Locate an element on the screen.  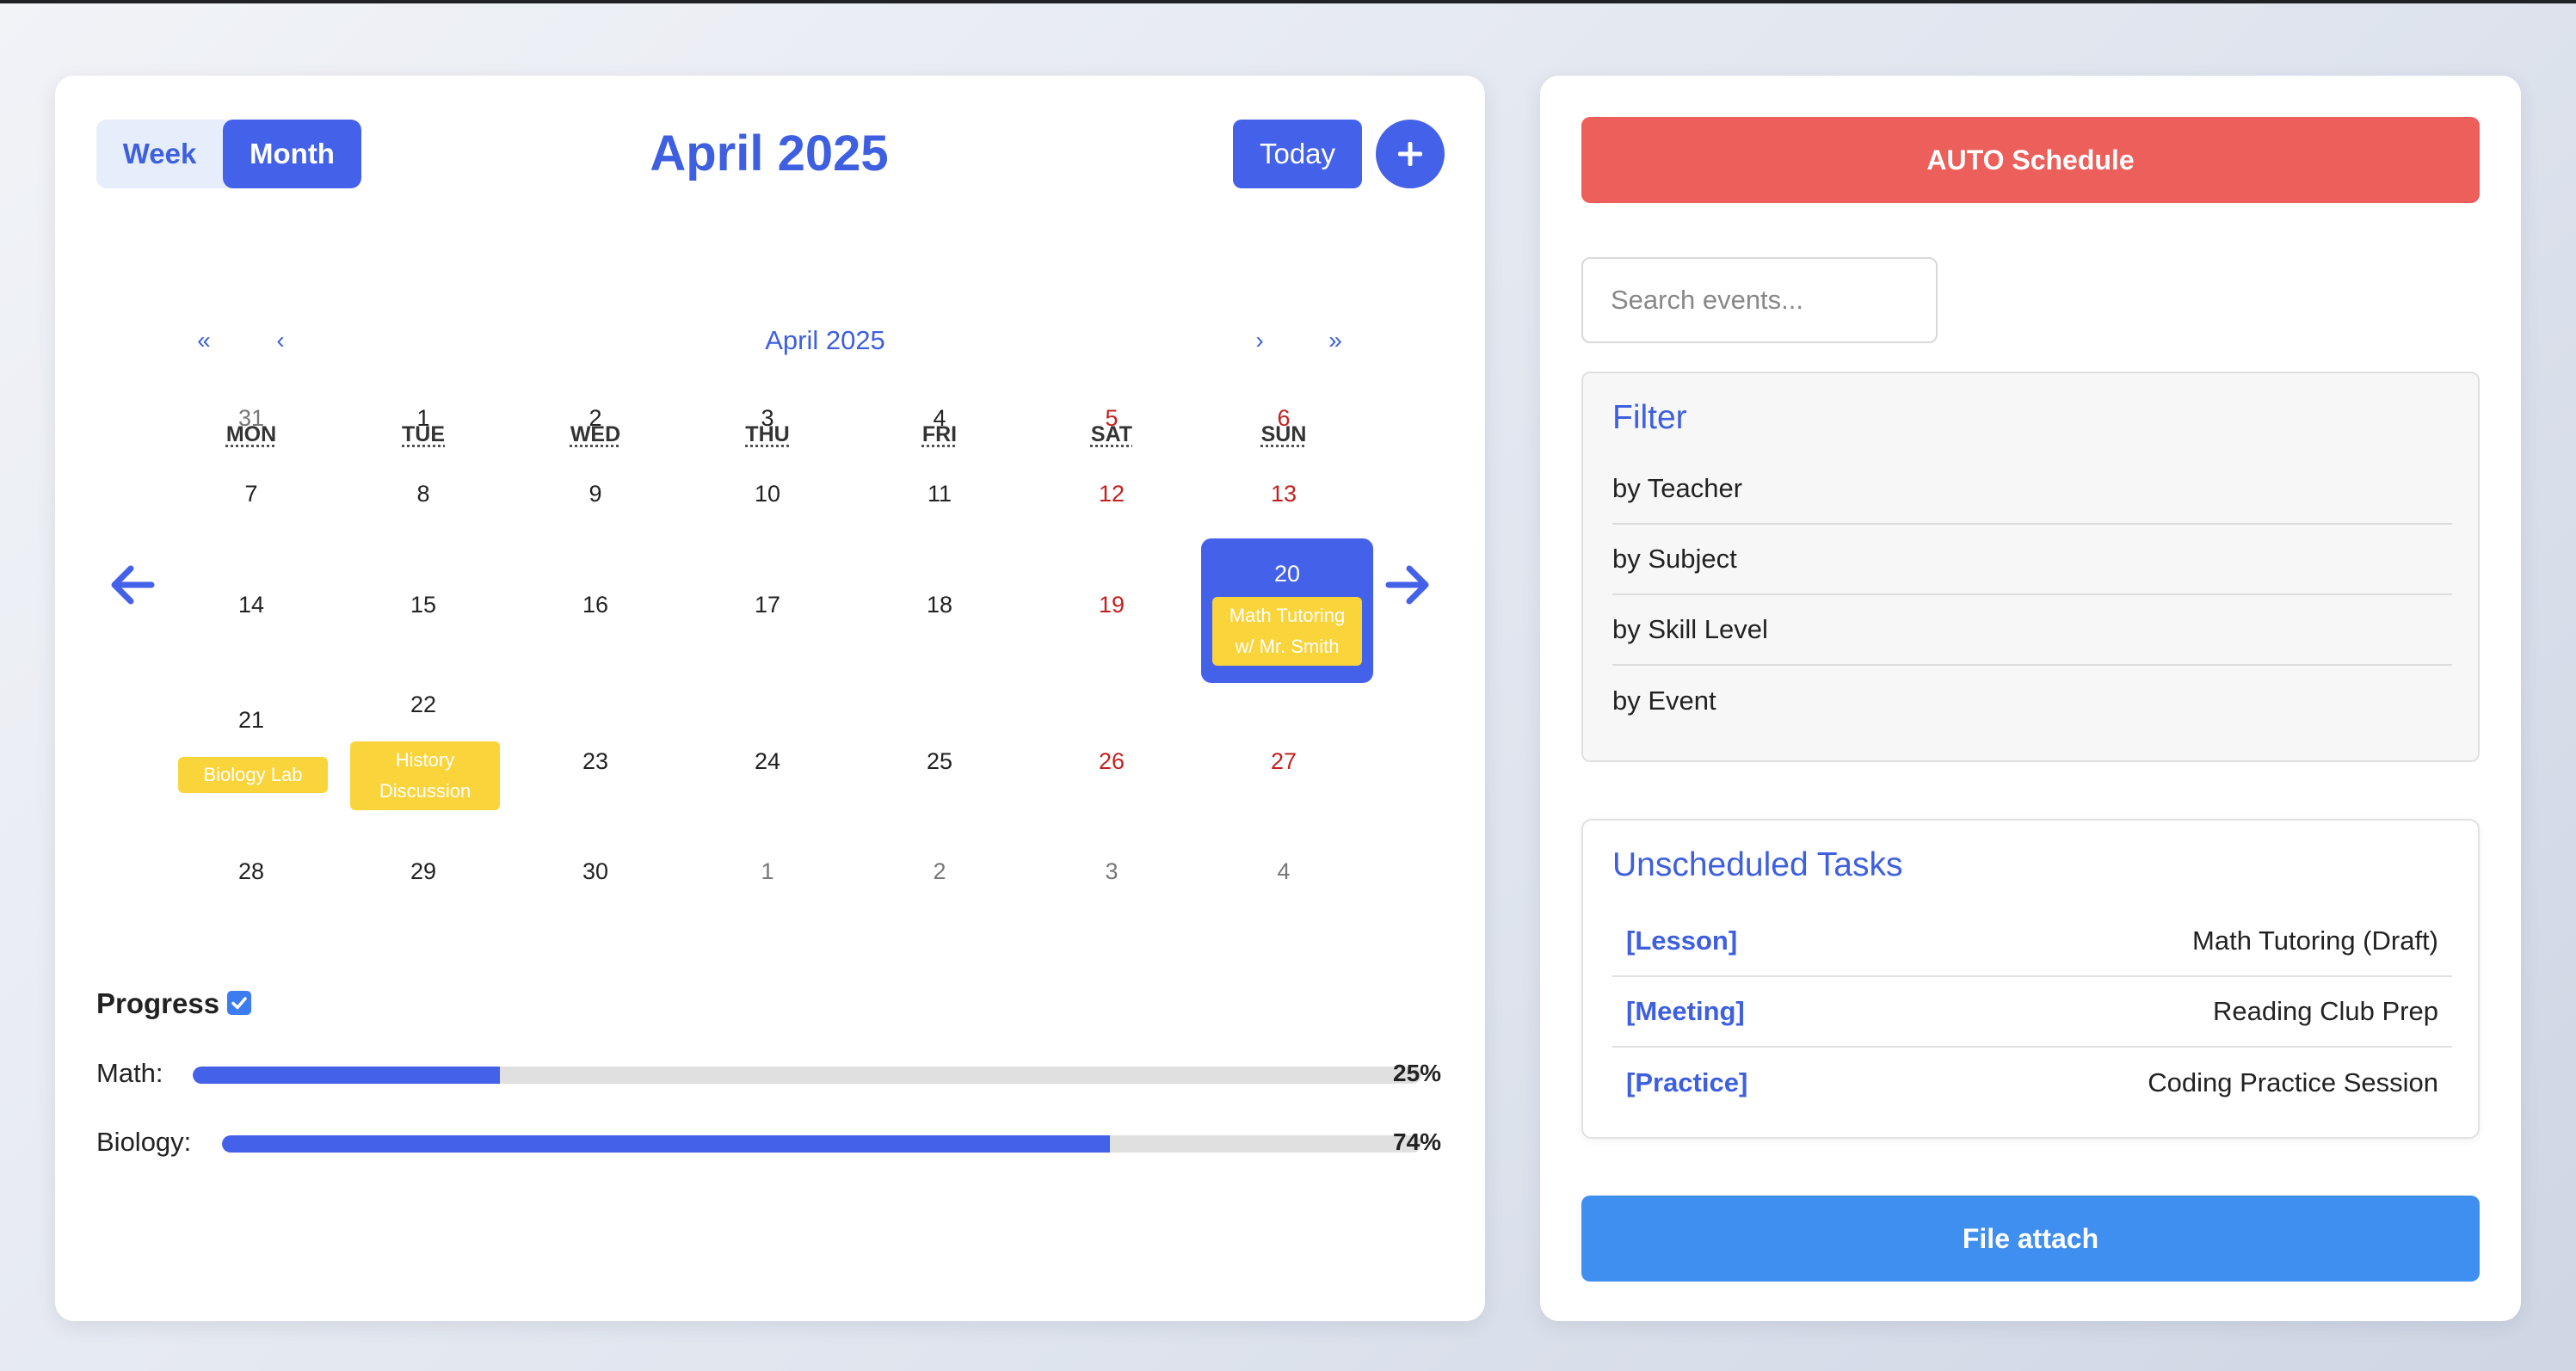
day-cell: 10 is located at coordinates (767, 494).